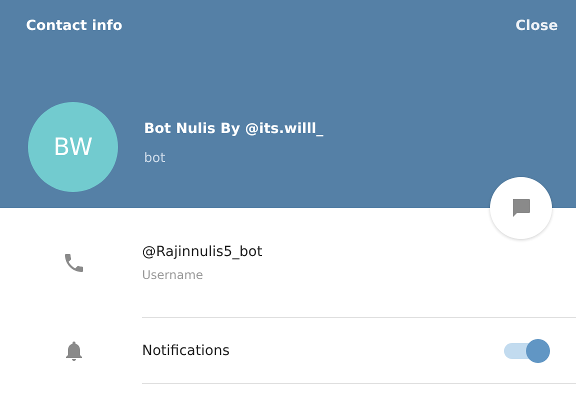 The width and height of the screenshot is (576, 400). I want to click on username-value: @Rajinnulis5_bot, so click(202, 252).